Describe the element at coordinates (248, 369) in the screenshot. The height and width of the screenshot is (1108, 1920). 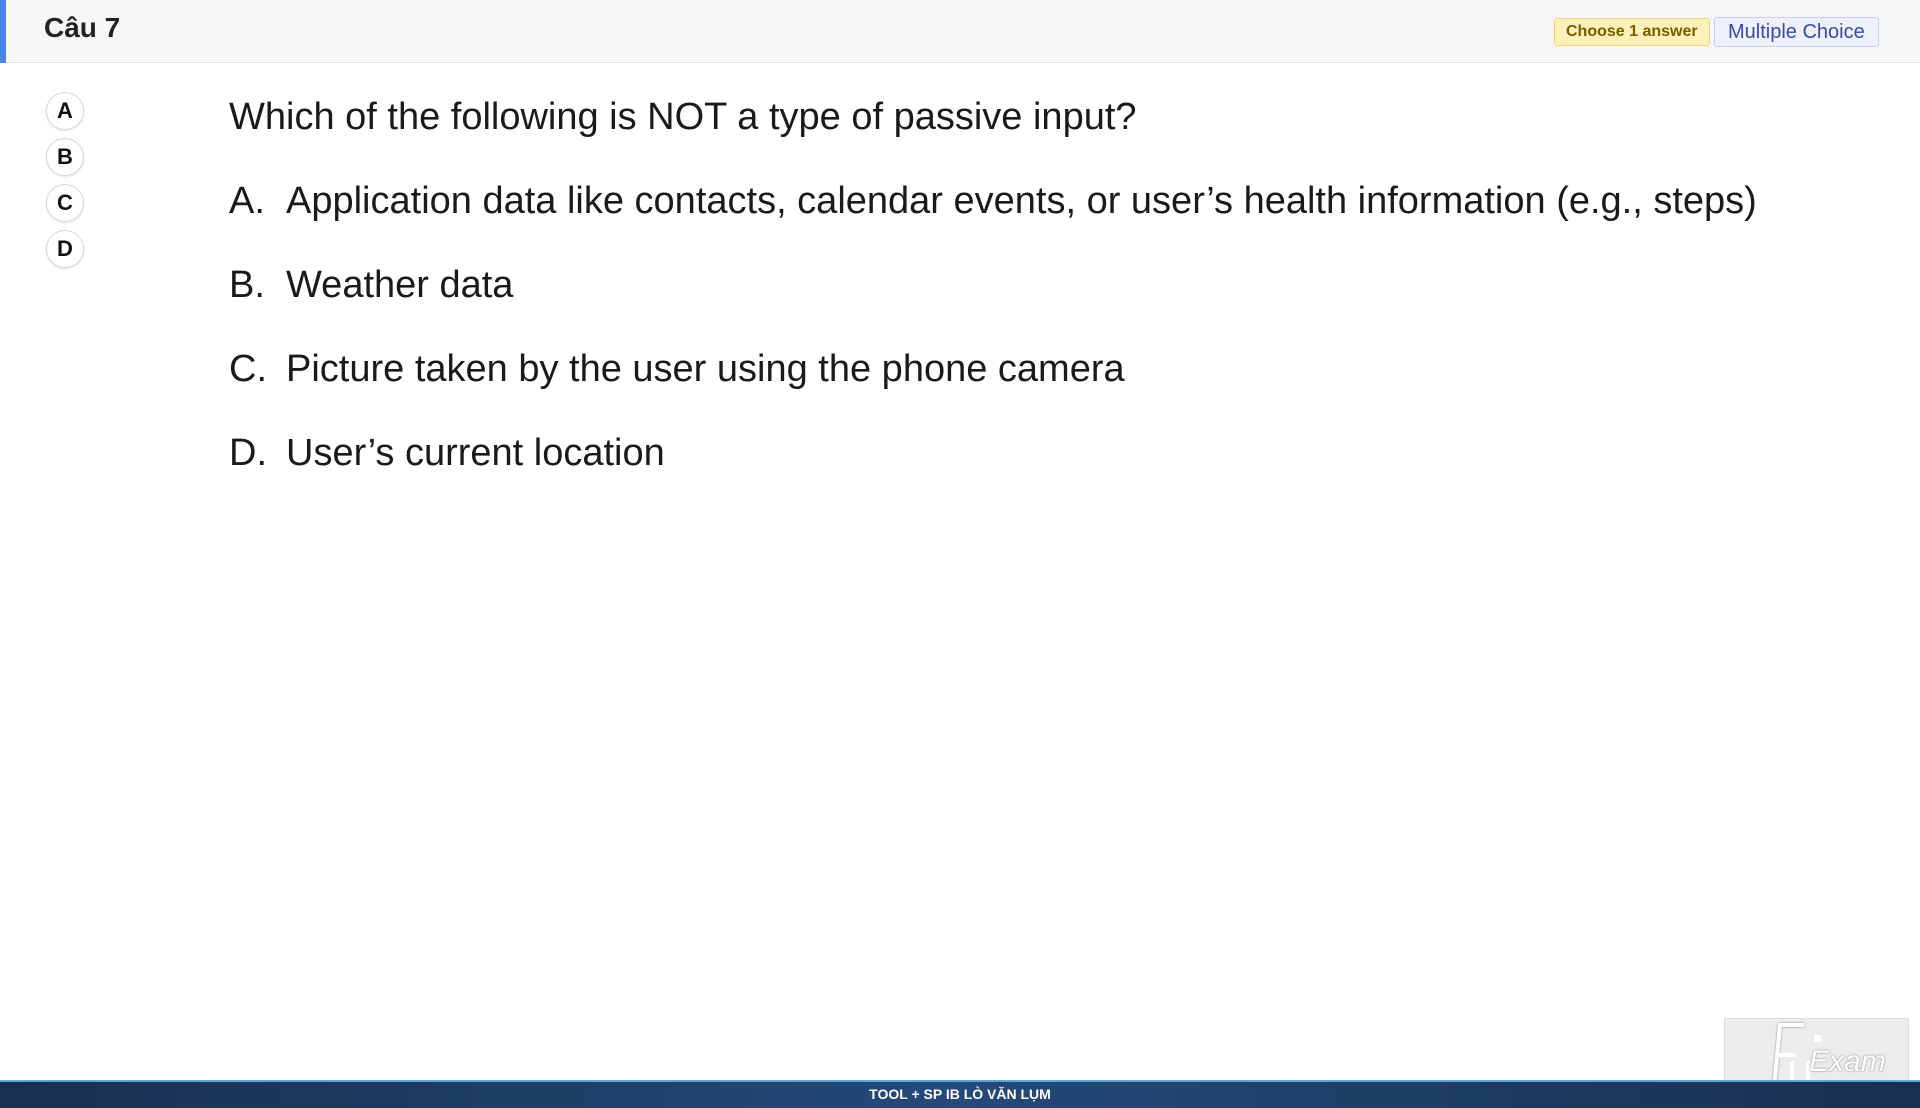
I see `option-letter: C.` at that location.